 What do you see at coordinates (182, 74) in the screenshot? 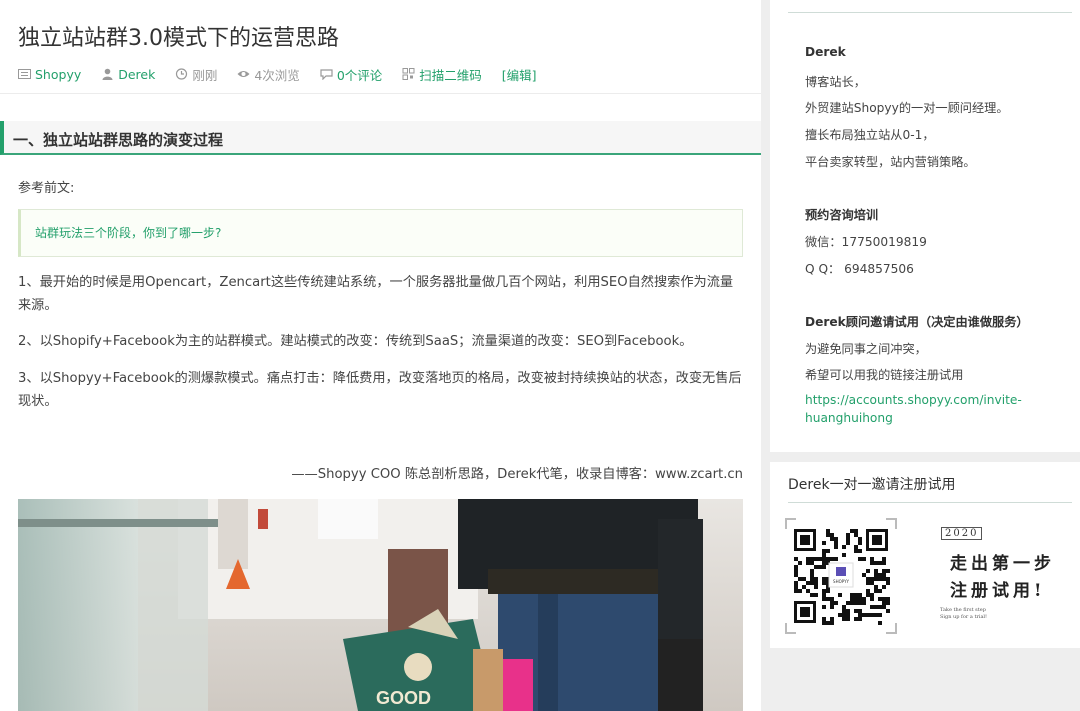
I see `clock-icon` at bounding box center [182, 74].